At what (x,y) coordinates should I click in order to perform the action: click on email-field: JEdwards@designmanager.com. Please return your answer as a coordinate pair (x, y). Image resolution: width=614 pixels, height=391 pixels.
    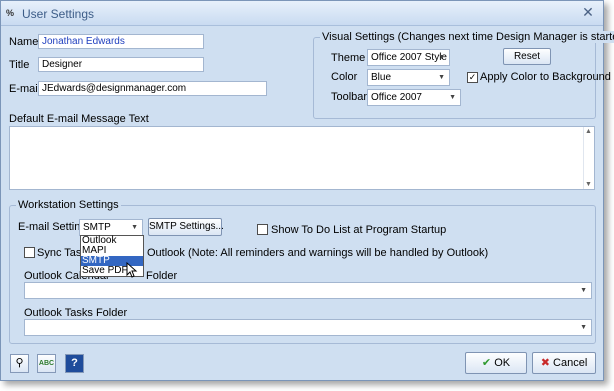
    Looking at the image, I should click on (152, 88).